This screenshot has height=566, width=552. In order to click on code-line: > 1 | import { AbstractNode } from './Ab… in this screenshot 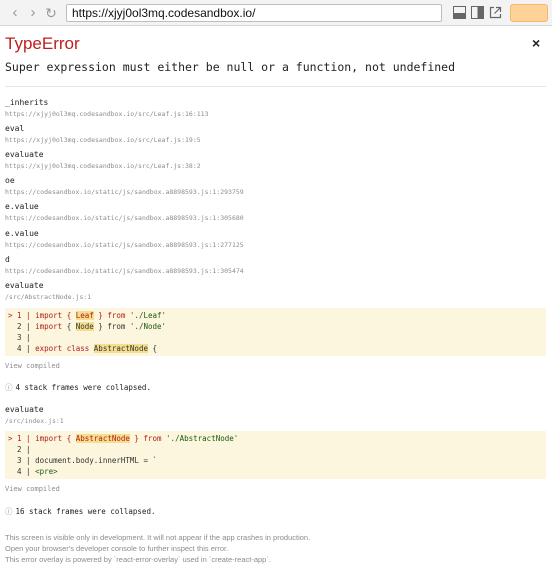, I will do `click(123, 438)`.